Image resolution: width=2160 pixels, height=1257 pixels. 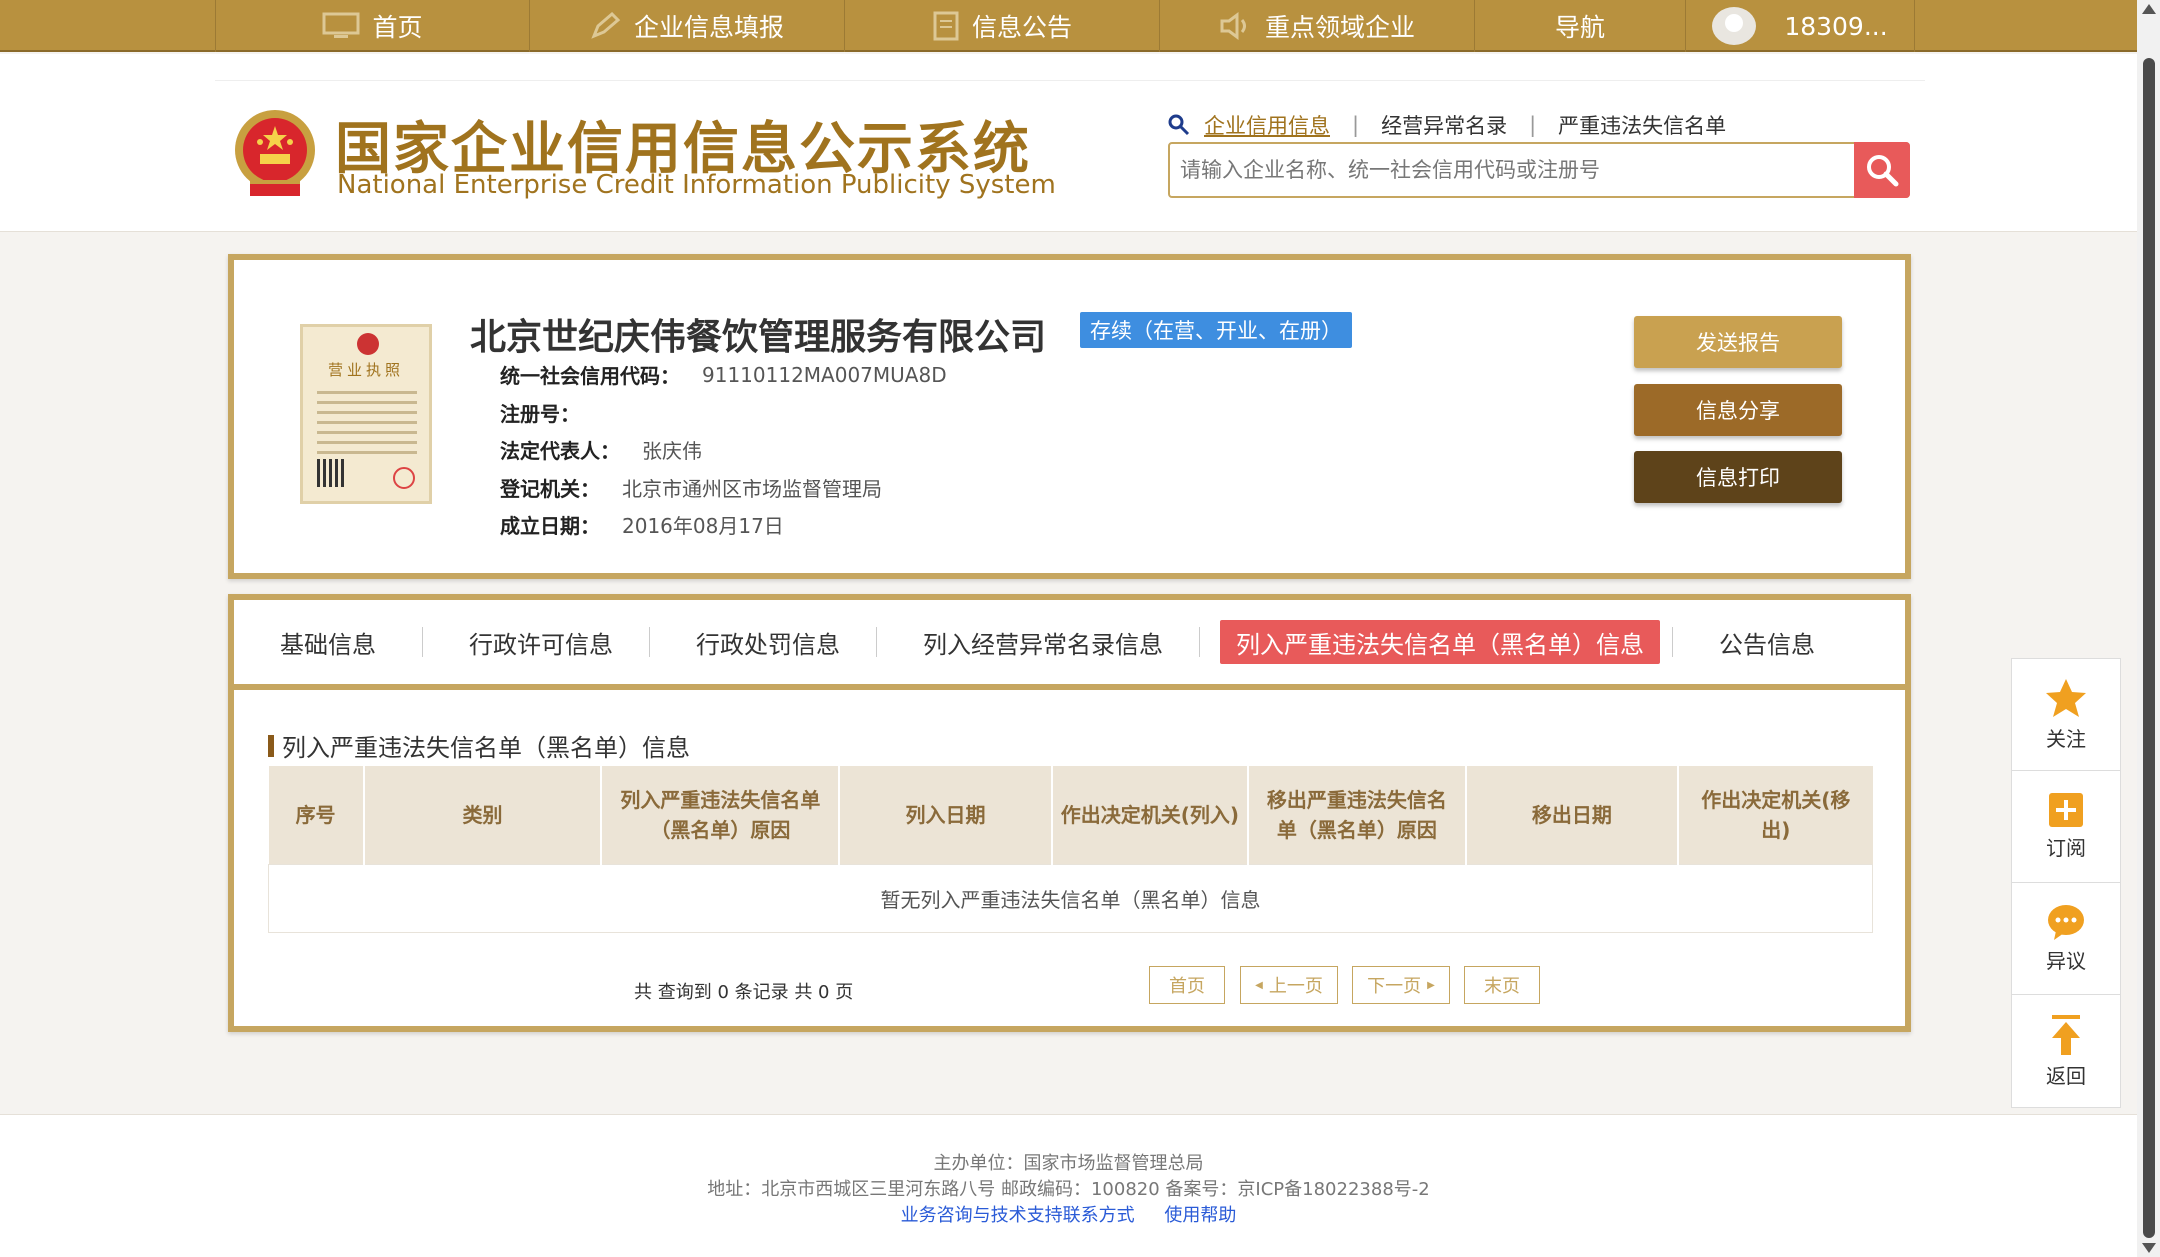 I want to click on nav-enterprise-report-label: 企业信息填报, so click(x=708, y=27).